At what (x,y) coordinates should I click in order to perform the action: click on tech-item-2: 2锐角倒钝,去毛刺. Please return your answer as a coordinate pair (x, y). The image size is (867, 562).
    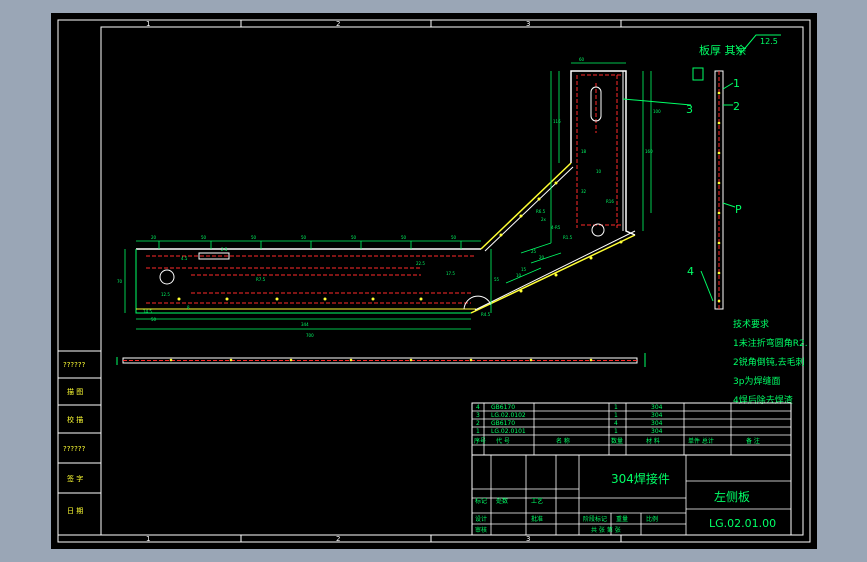
    Looking at the image, I should click on (769, 362).